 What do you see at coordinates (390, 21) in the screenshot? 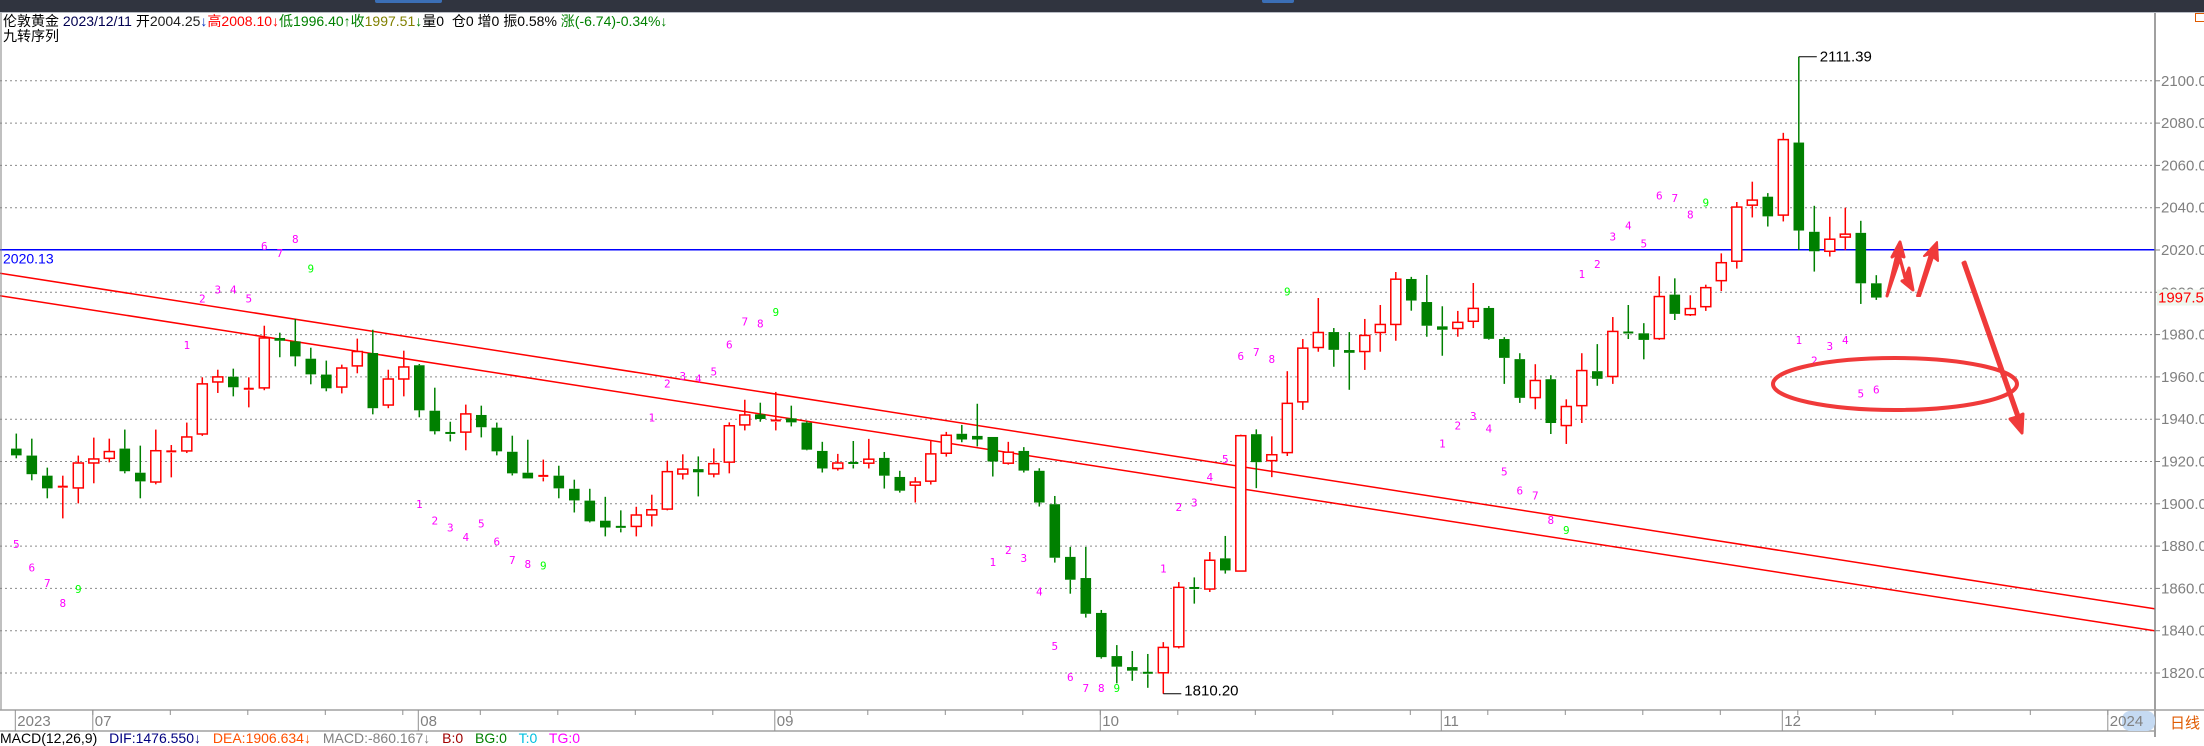
I see `close-value: 1997.51` at bounding box center [390, 21].